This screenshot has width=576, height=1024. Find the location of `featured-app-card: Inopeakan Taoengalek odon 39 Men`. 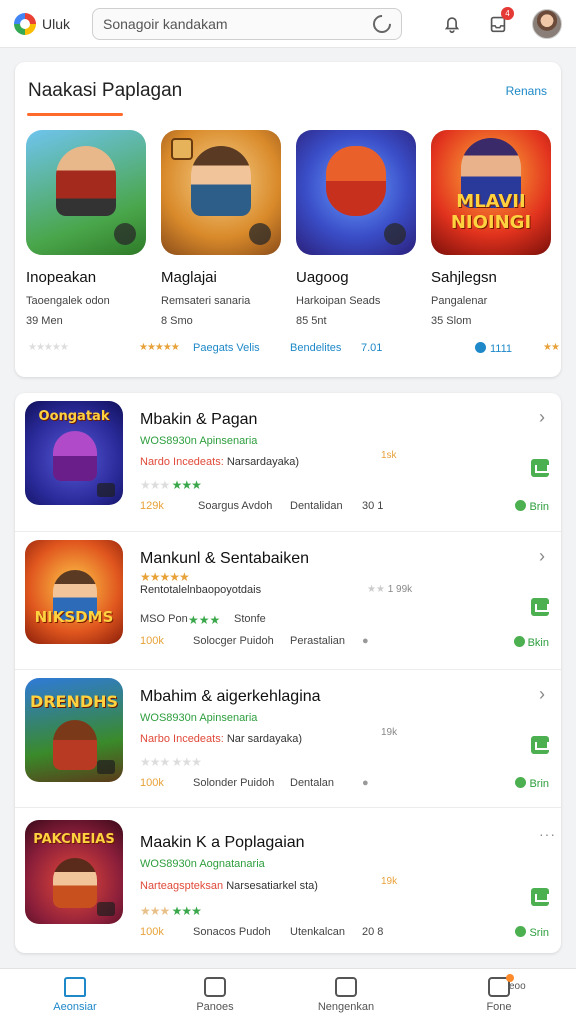

featured-app-card: Inopeakan Taoengalek odon 39 Men is located at coordinates (86, 228).